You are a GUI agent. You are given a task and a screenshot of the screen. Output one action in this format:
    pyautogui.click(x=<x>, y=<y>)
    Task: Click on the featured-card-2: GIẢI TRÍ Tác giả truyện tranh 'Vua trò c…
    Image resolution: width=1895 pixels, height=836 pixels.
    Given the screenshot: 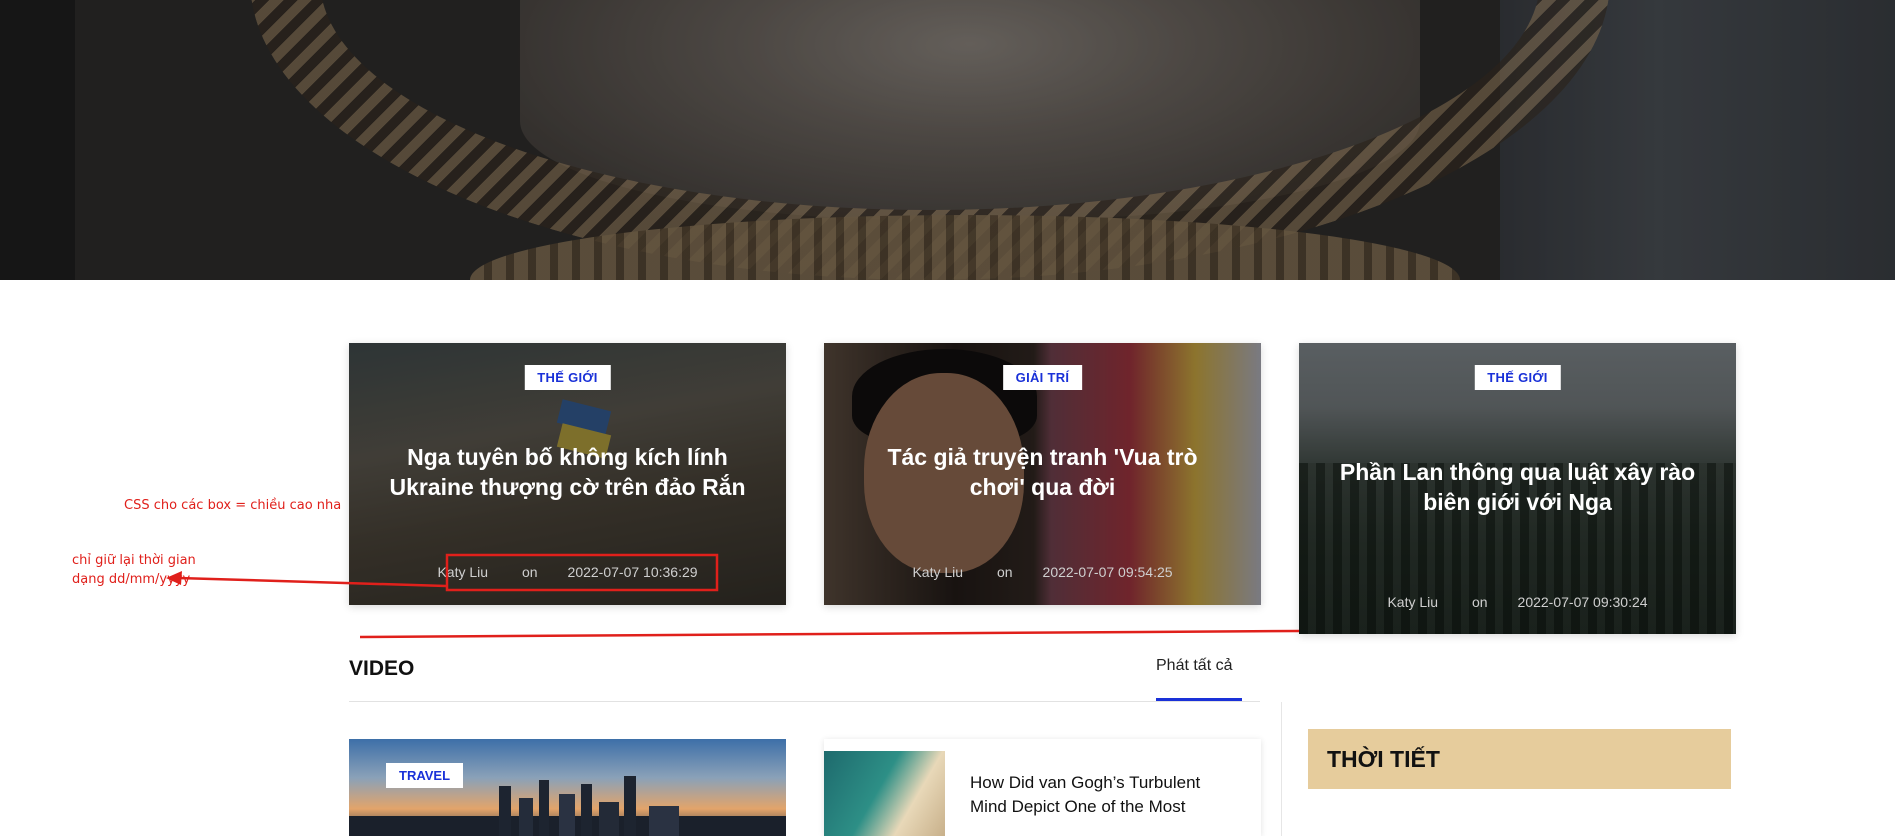 What is the action you would take?
    pyautogui.click(x=1042, y=474)
    